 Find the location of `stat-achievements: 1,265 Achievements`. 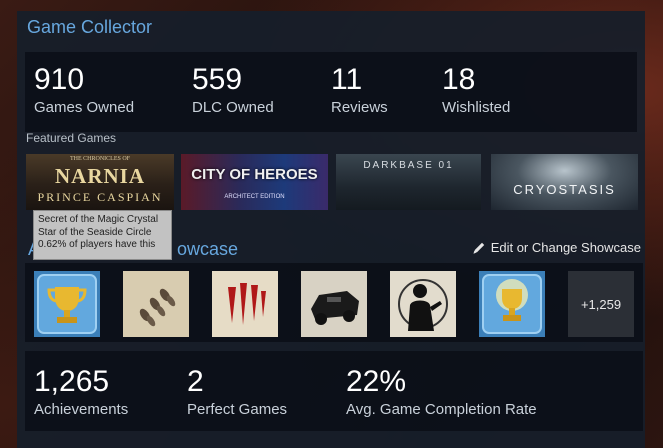

stat-achievements: 1,265 Achievements is located at coordinates (81, 392).